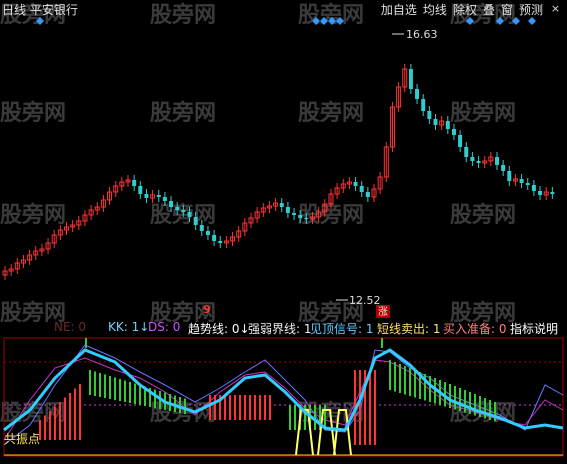  Describe the element at coordinates (207, 309) in the screenshot. I see `marker-9: 9` at that location.